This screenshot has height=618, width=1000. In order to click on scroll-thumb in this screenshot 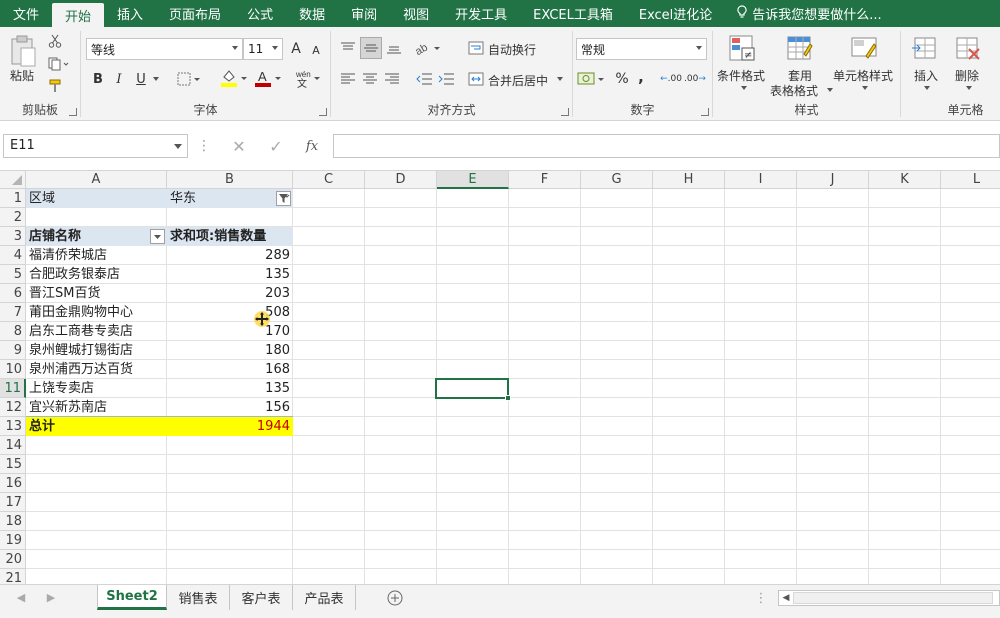, I will do `click(893, 598)`.